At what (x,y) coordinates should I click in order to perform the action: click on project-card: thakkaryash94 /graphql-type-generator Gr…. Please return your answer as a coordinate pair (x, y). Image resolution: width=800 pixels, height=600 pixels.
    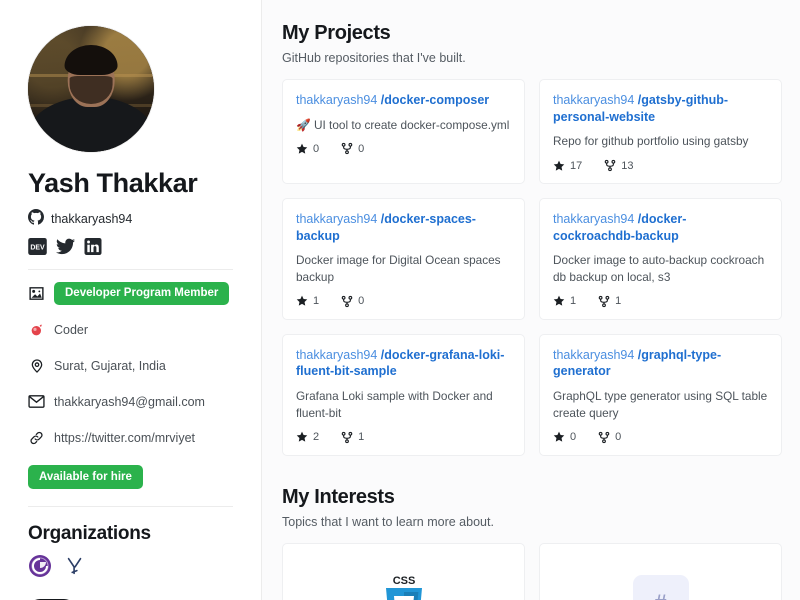
    Looking at the image, I should click on (660, 394).